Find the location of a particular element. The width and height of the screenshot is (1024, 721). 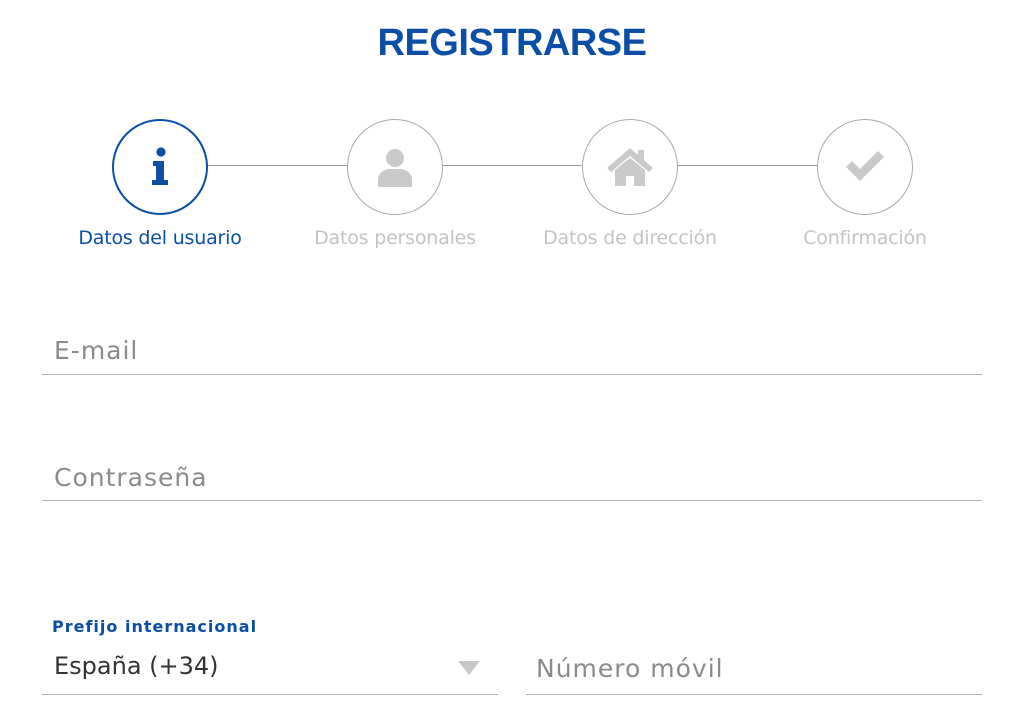

step-3-address-data is located at coordinates (630, 167).